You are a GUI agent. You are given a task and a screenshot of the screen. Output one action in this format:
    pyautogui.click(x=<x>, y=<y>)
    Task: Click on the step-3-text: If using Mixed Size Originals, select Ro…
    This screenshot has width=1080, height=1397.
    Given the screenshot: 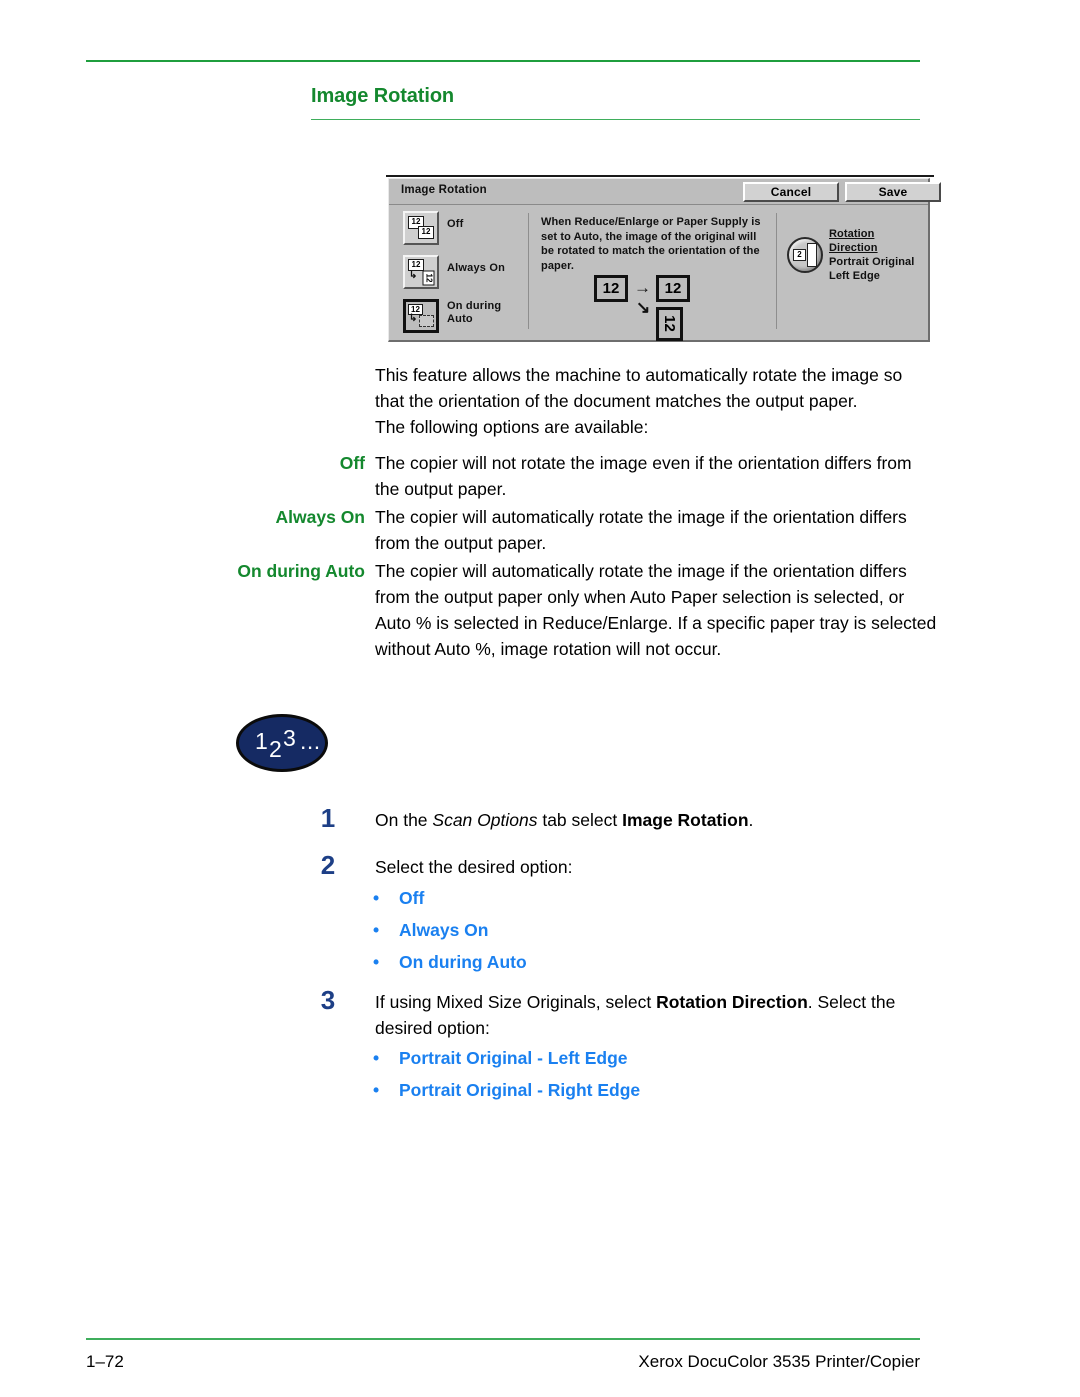 What is the action you would take?
    pyautogui.click(x=655, y=1015)
    